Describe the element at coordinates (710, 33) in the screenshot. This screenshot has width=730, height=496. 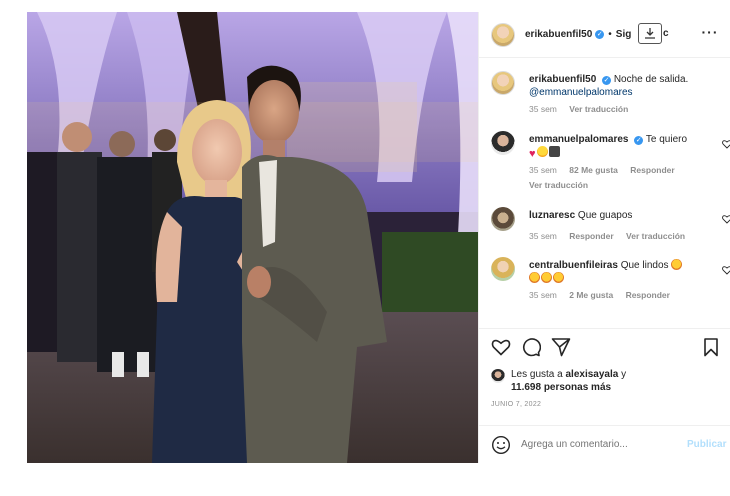
I see `more-dots-icon: ···` at that location.